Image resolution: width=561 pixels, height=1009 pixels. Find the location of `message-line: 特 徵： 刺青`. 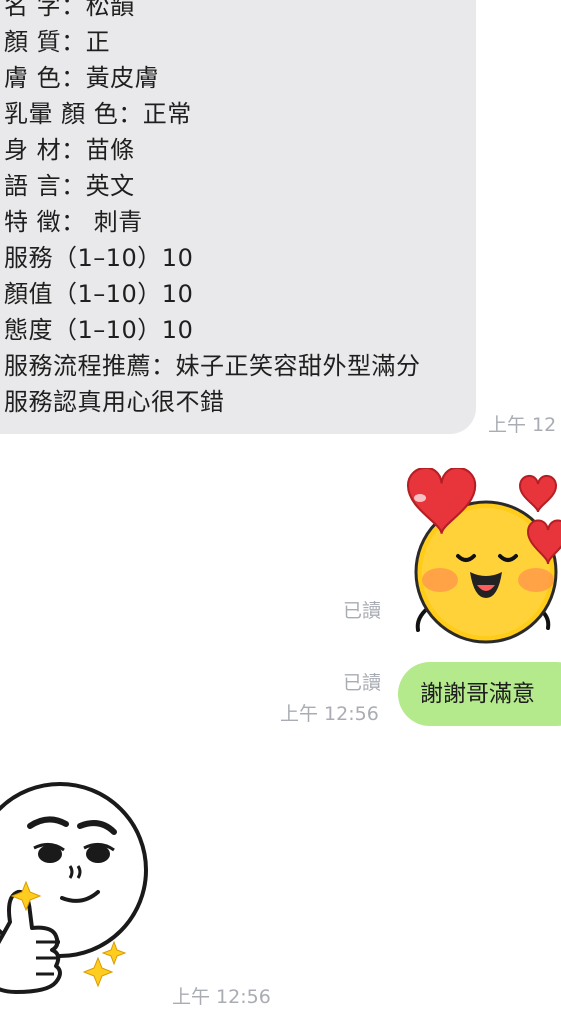

message-line: 特 徵： 刺青 is located at coordinates (73, 222).